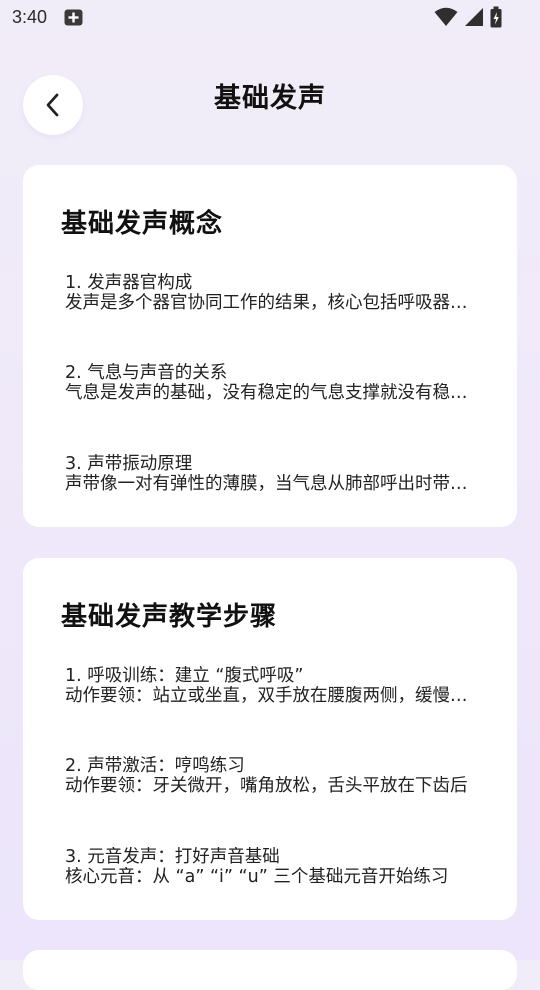 The width and height of the screenshot is (540, 990). I want to click on wifi-icon, so click(446, 16).